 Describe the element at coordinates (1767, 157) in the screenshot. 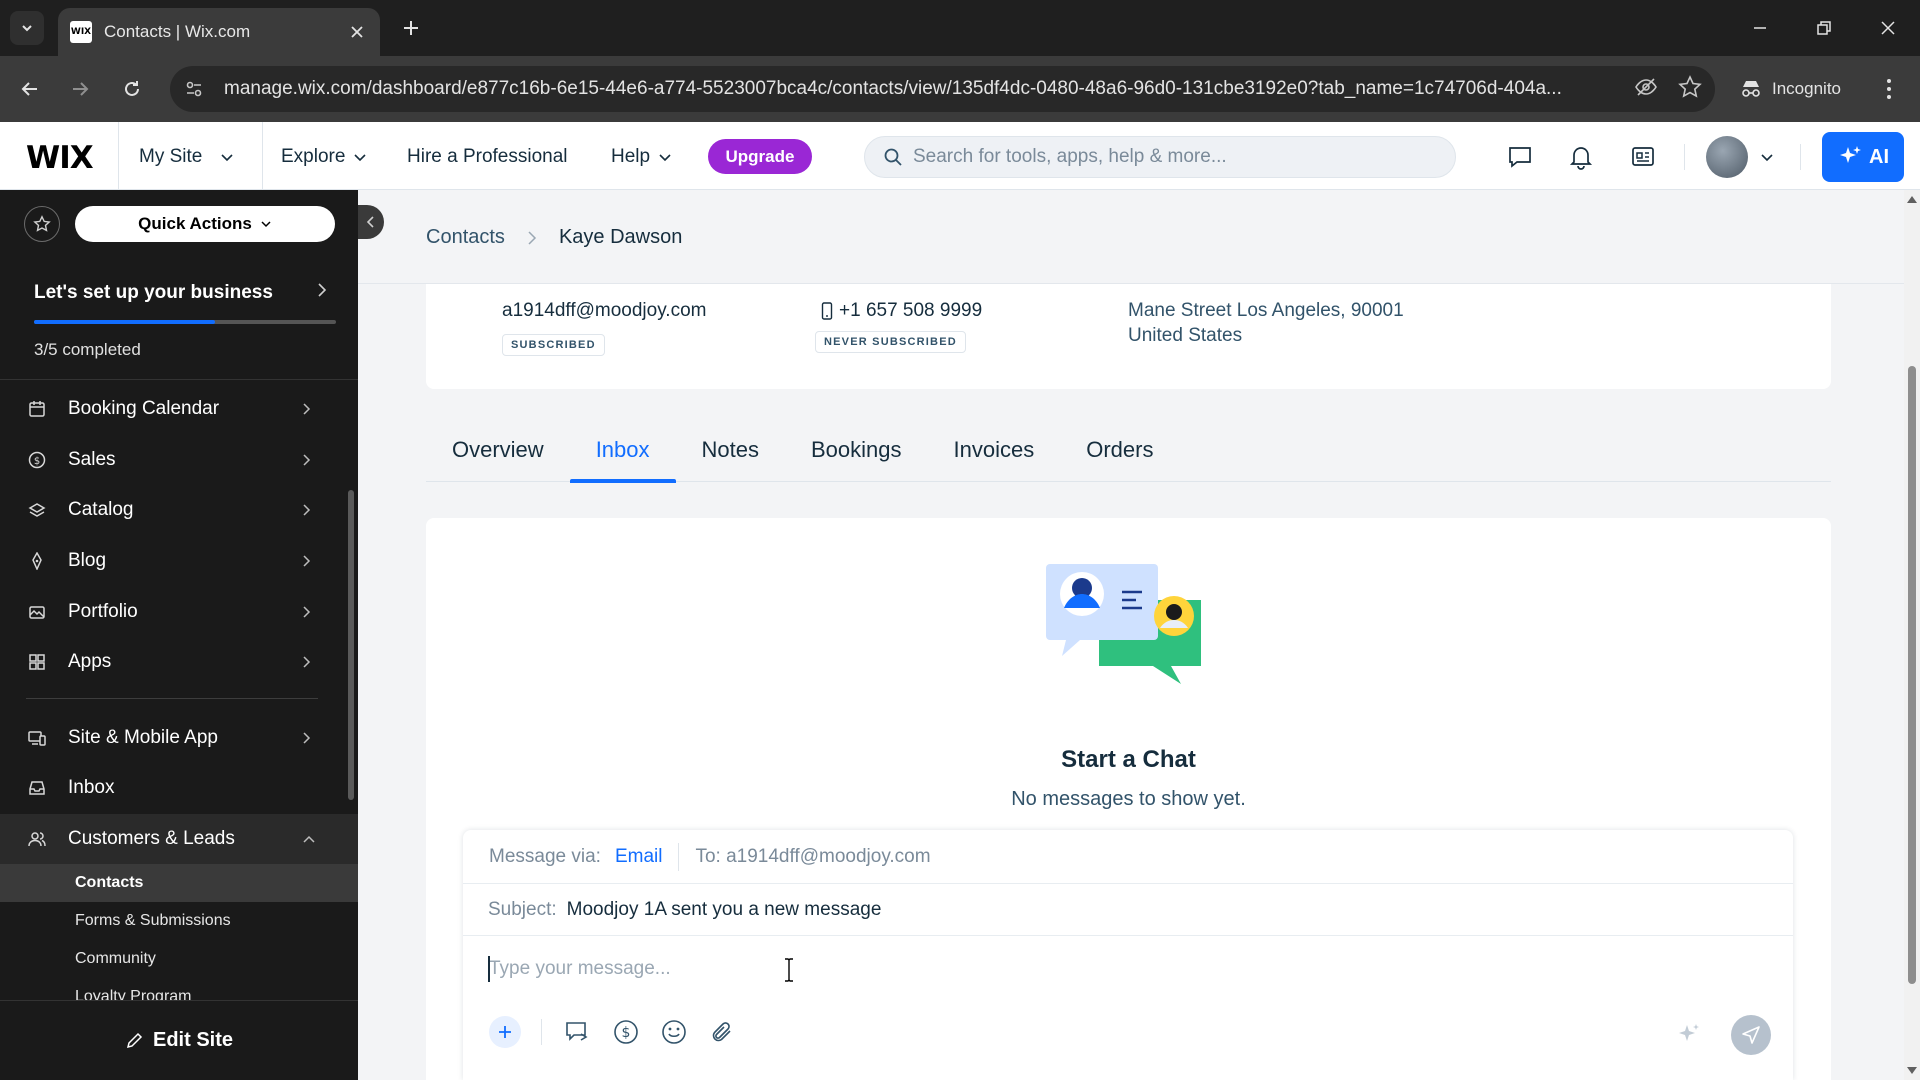

I see `account-menu-button` at that location.